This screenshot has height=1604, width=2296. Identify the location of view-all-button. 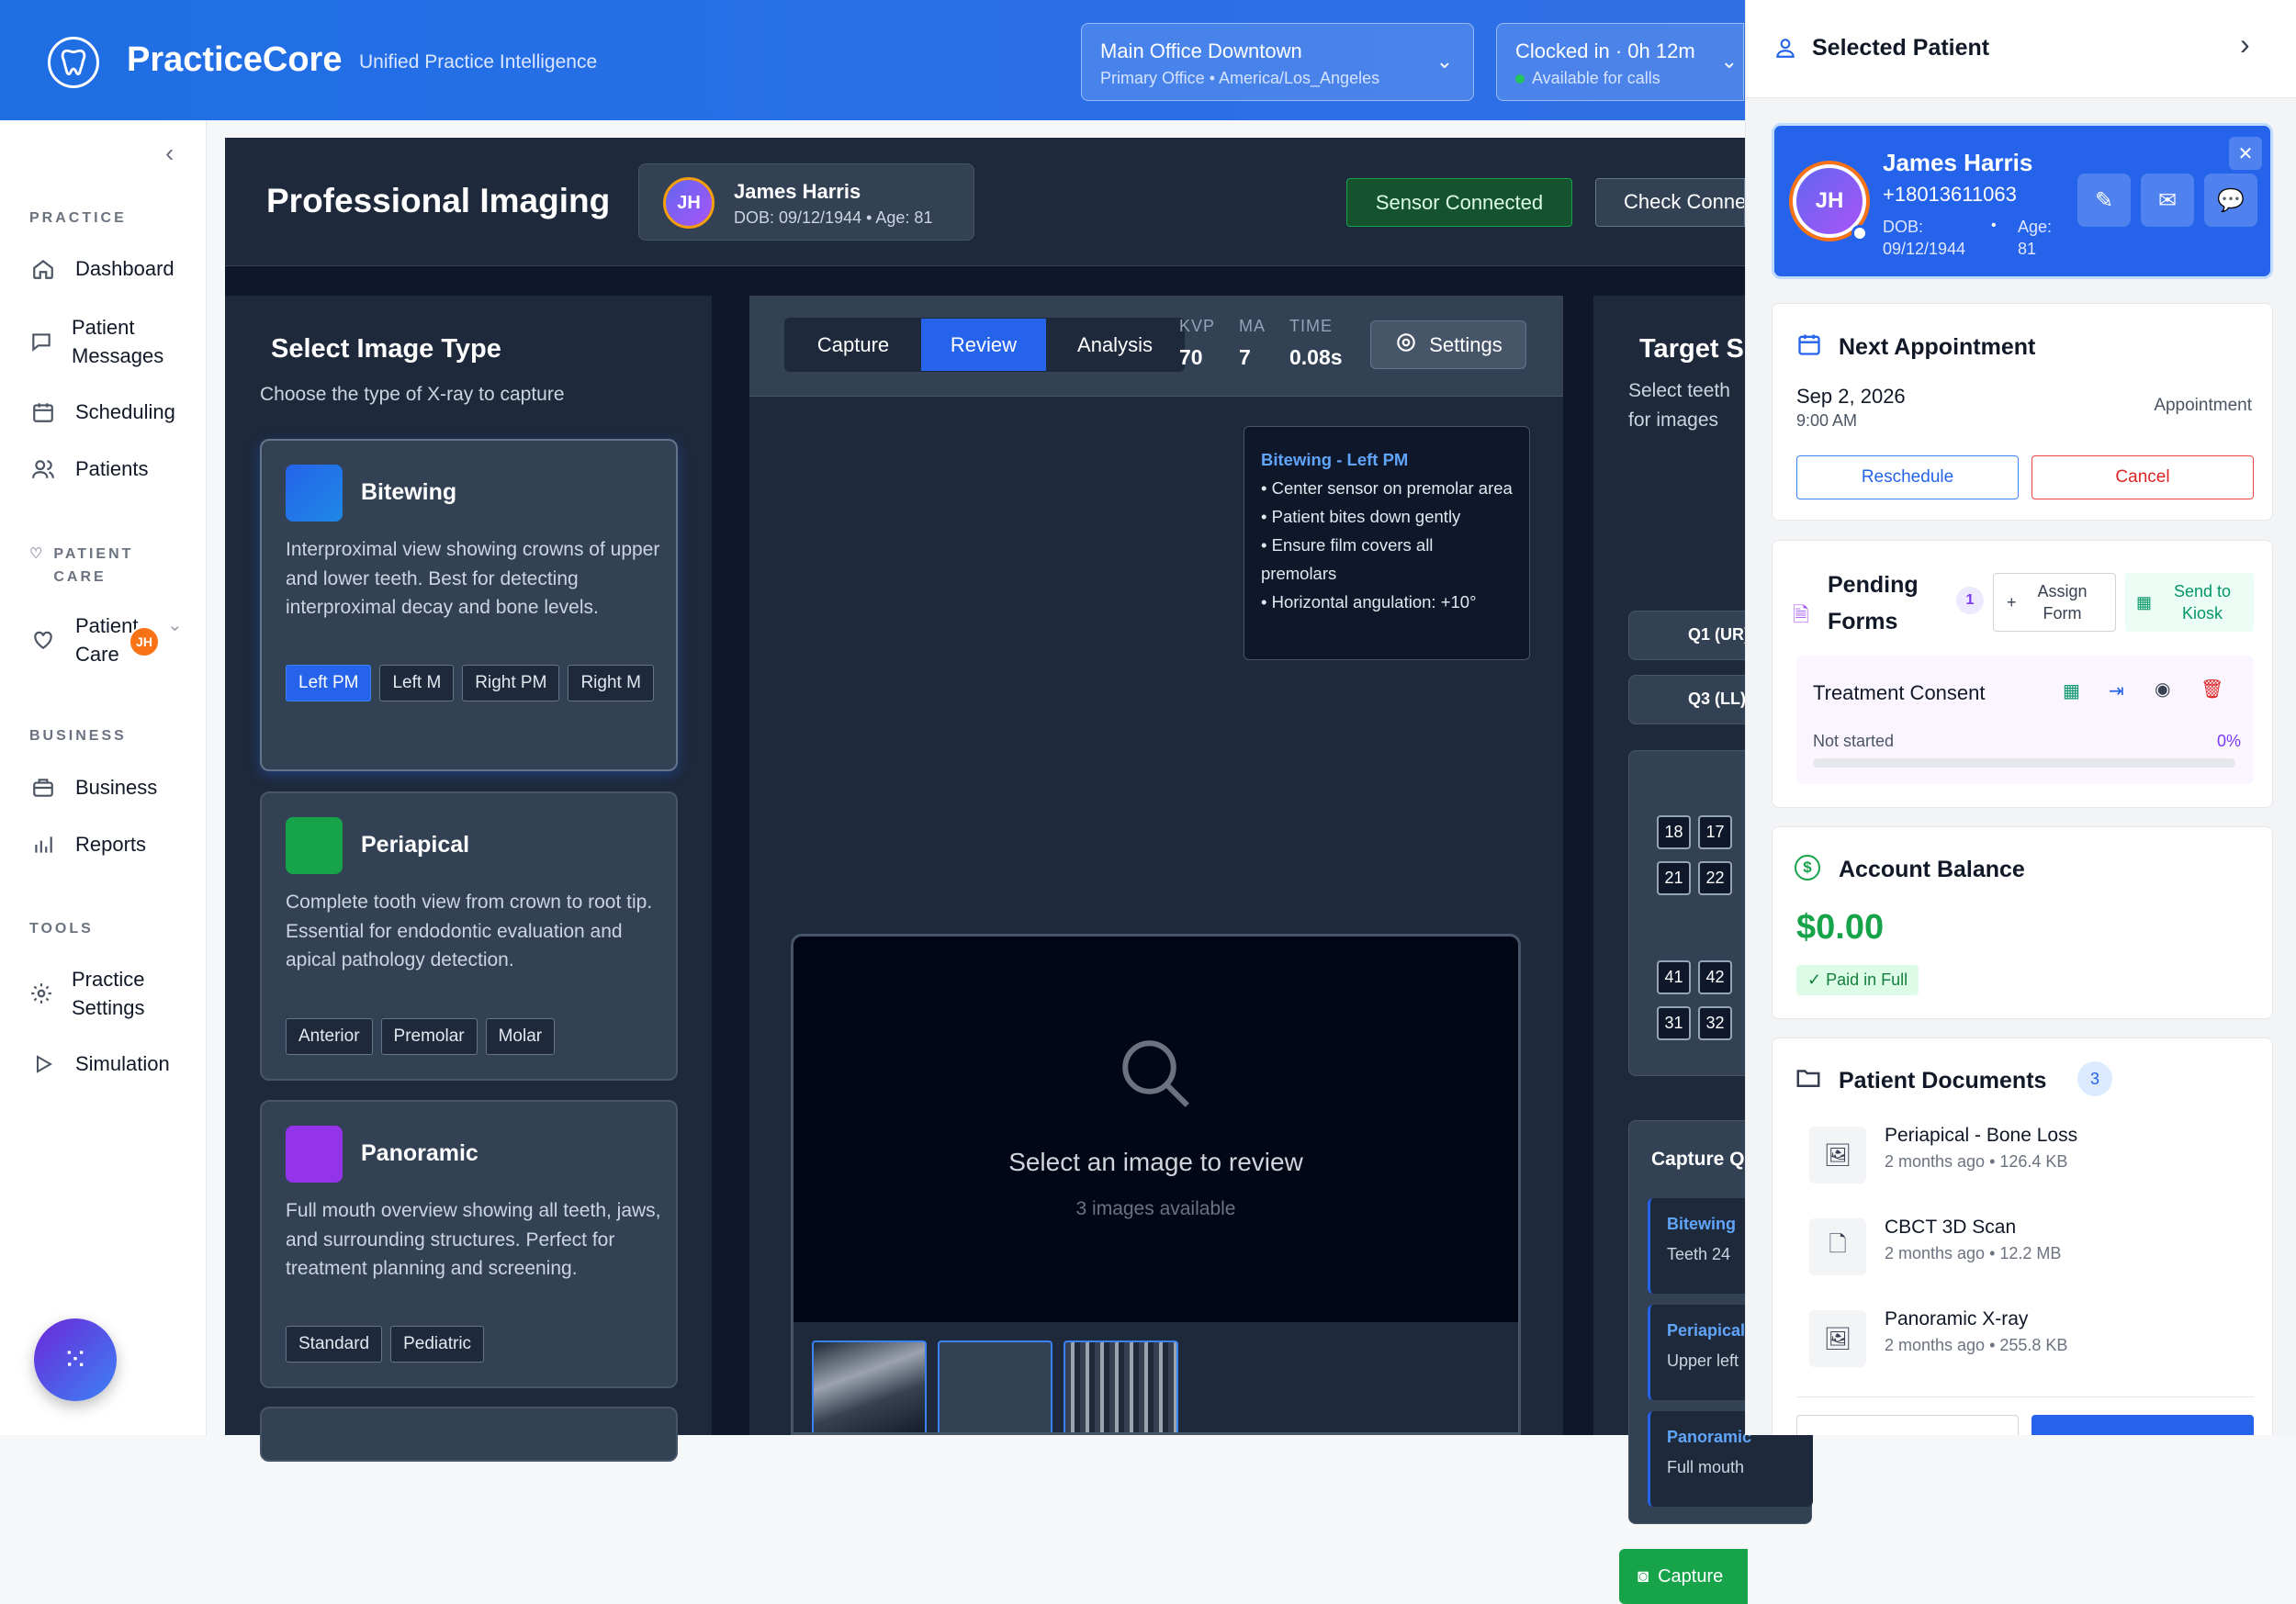
(2143, 1425).